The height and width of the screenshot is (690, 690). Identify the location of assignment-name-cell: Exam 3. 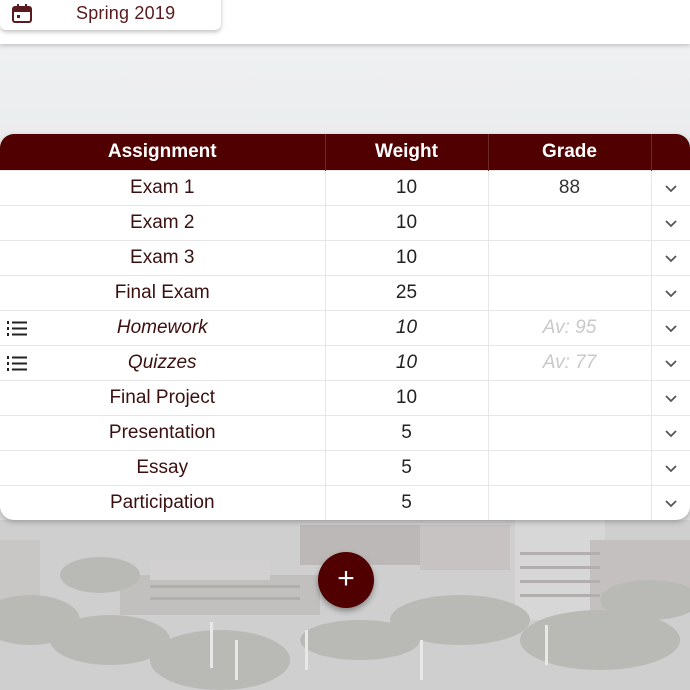
(163, 258).